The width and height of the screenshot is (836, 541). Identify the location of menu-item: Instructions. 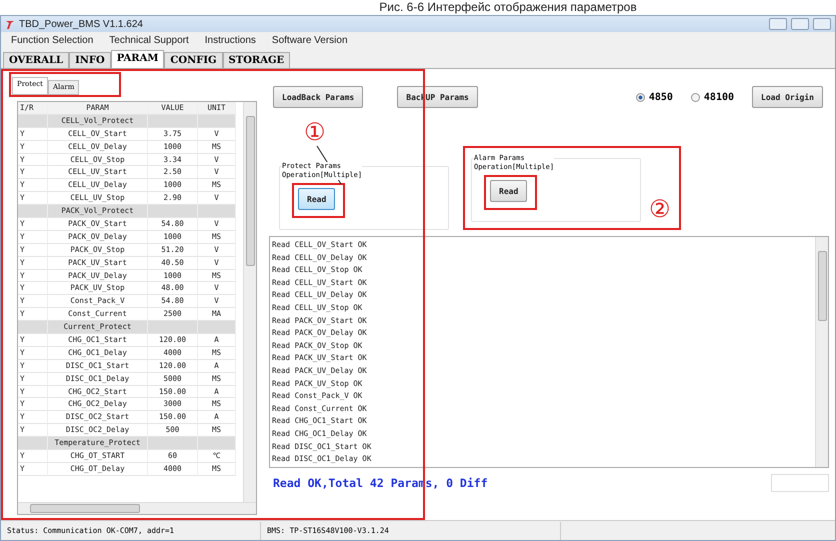
(230, 40).